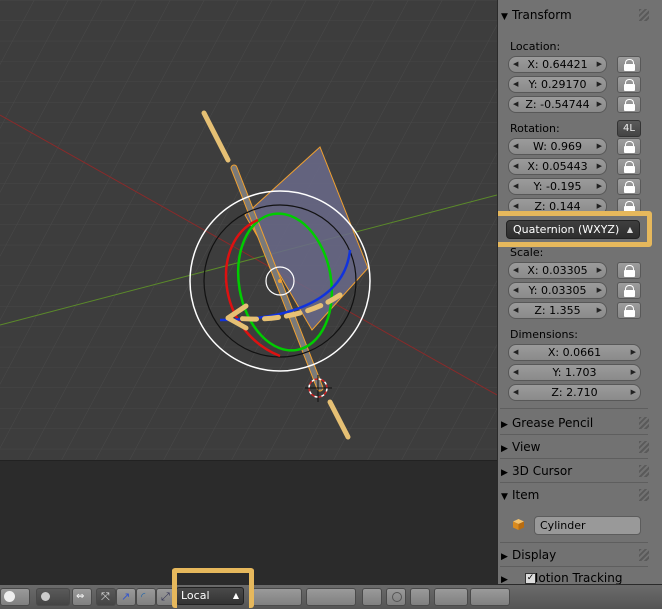  What do you see at coordinates (53, 597) in the screenshot?
I see `pivot-point-button` at bounding box center [53, 597].